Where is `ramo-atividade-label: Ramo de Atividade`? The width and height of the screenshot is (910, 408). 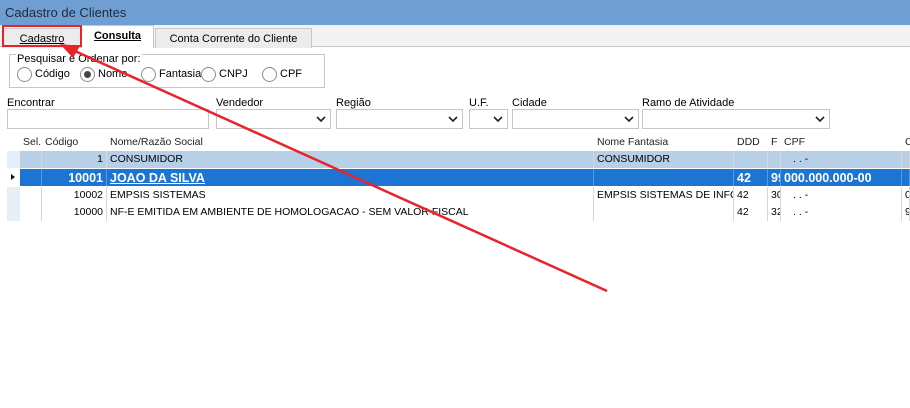
ramo-atividade-label: Ramo de Atividade is located at coordinates (688, 103).